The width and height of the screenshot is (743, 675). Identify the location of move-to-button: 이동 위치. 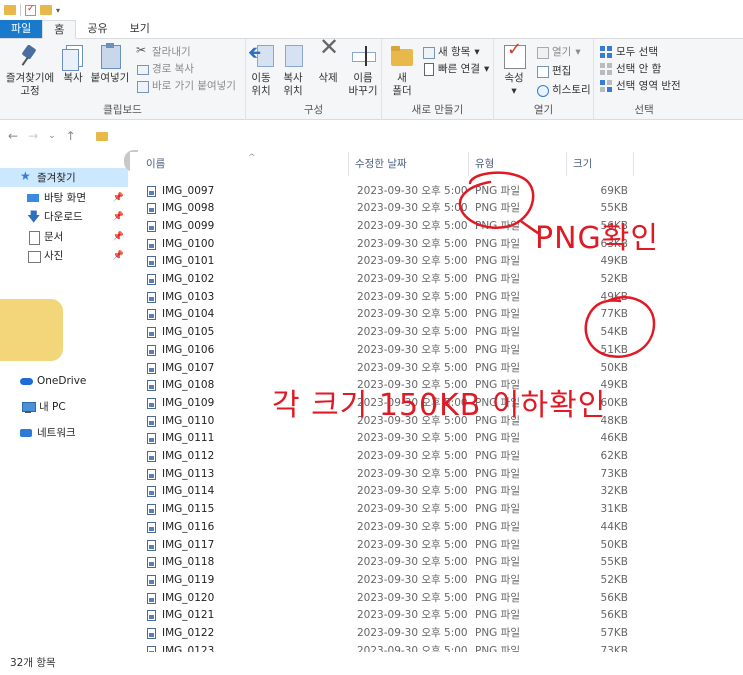
(261, 70).